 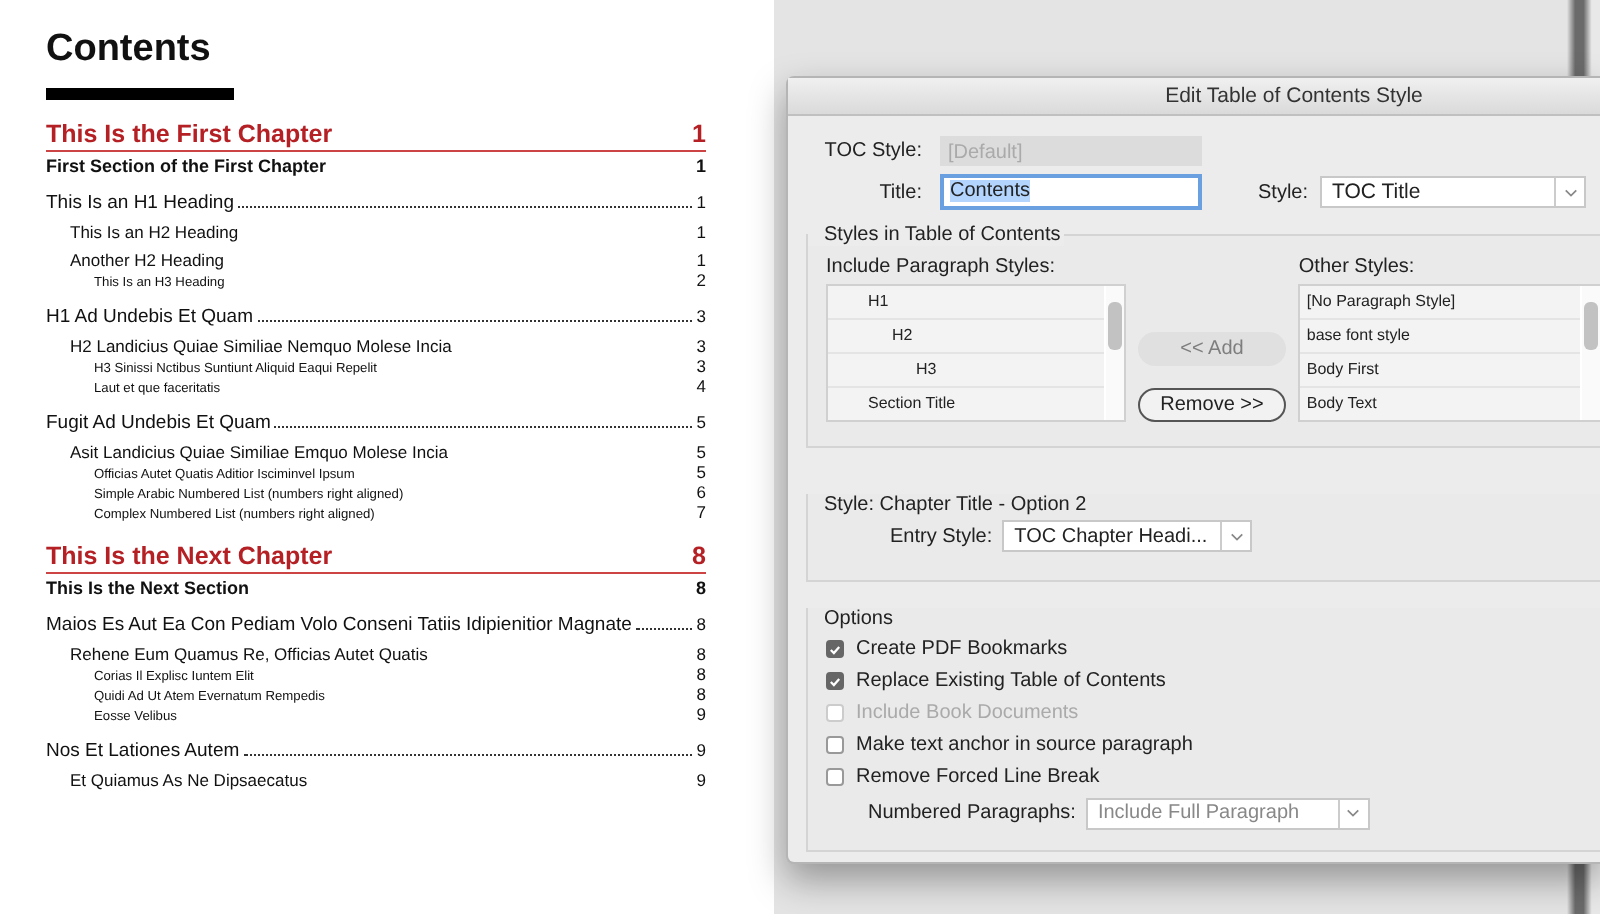 I want to click on toc-entry: This Is the Next Chapter, so click(x=189, y=556).